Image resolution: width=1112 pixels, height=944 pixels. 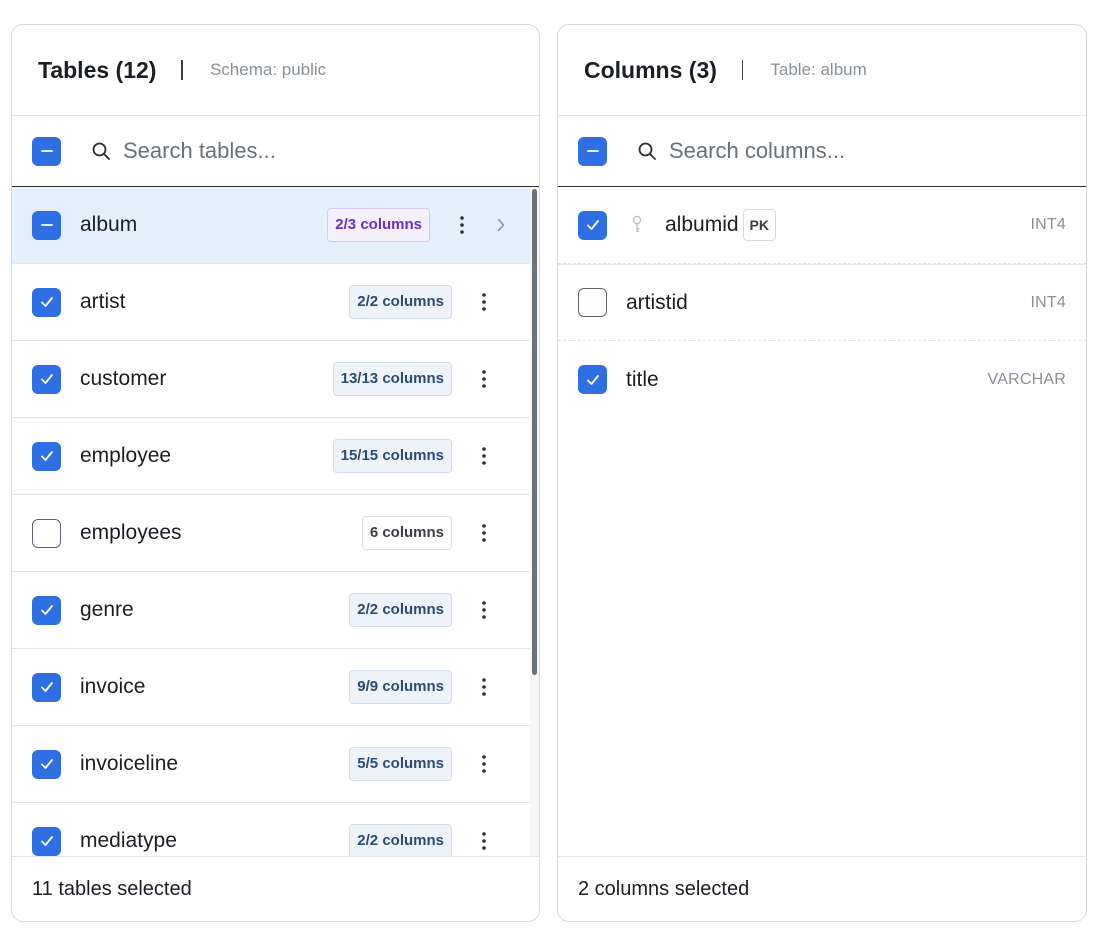 What do you see at coordinates (129, 763) in the screenshot?
I see `table-name: invoiceline` at bounding box center [129, 763].